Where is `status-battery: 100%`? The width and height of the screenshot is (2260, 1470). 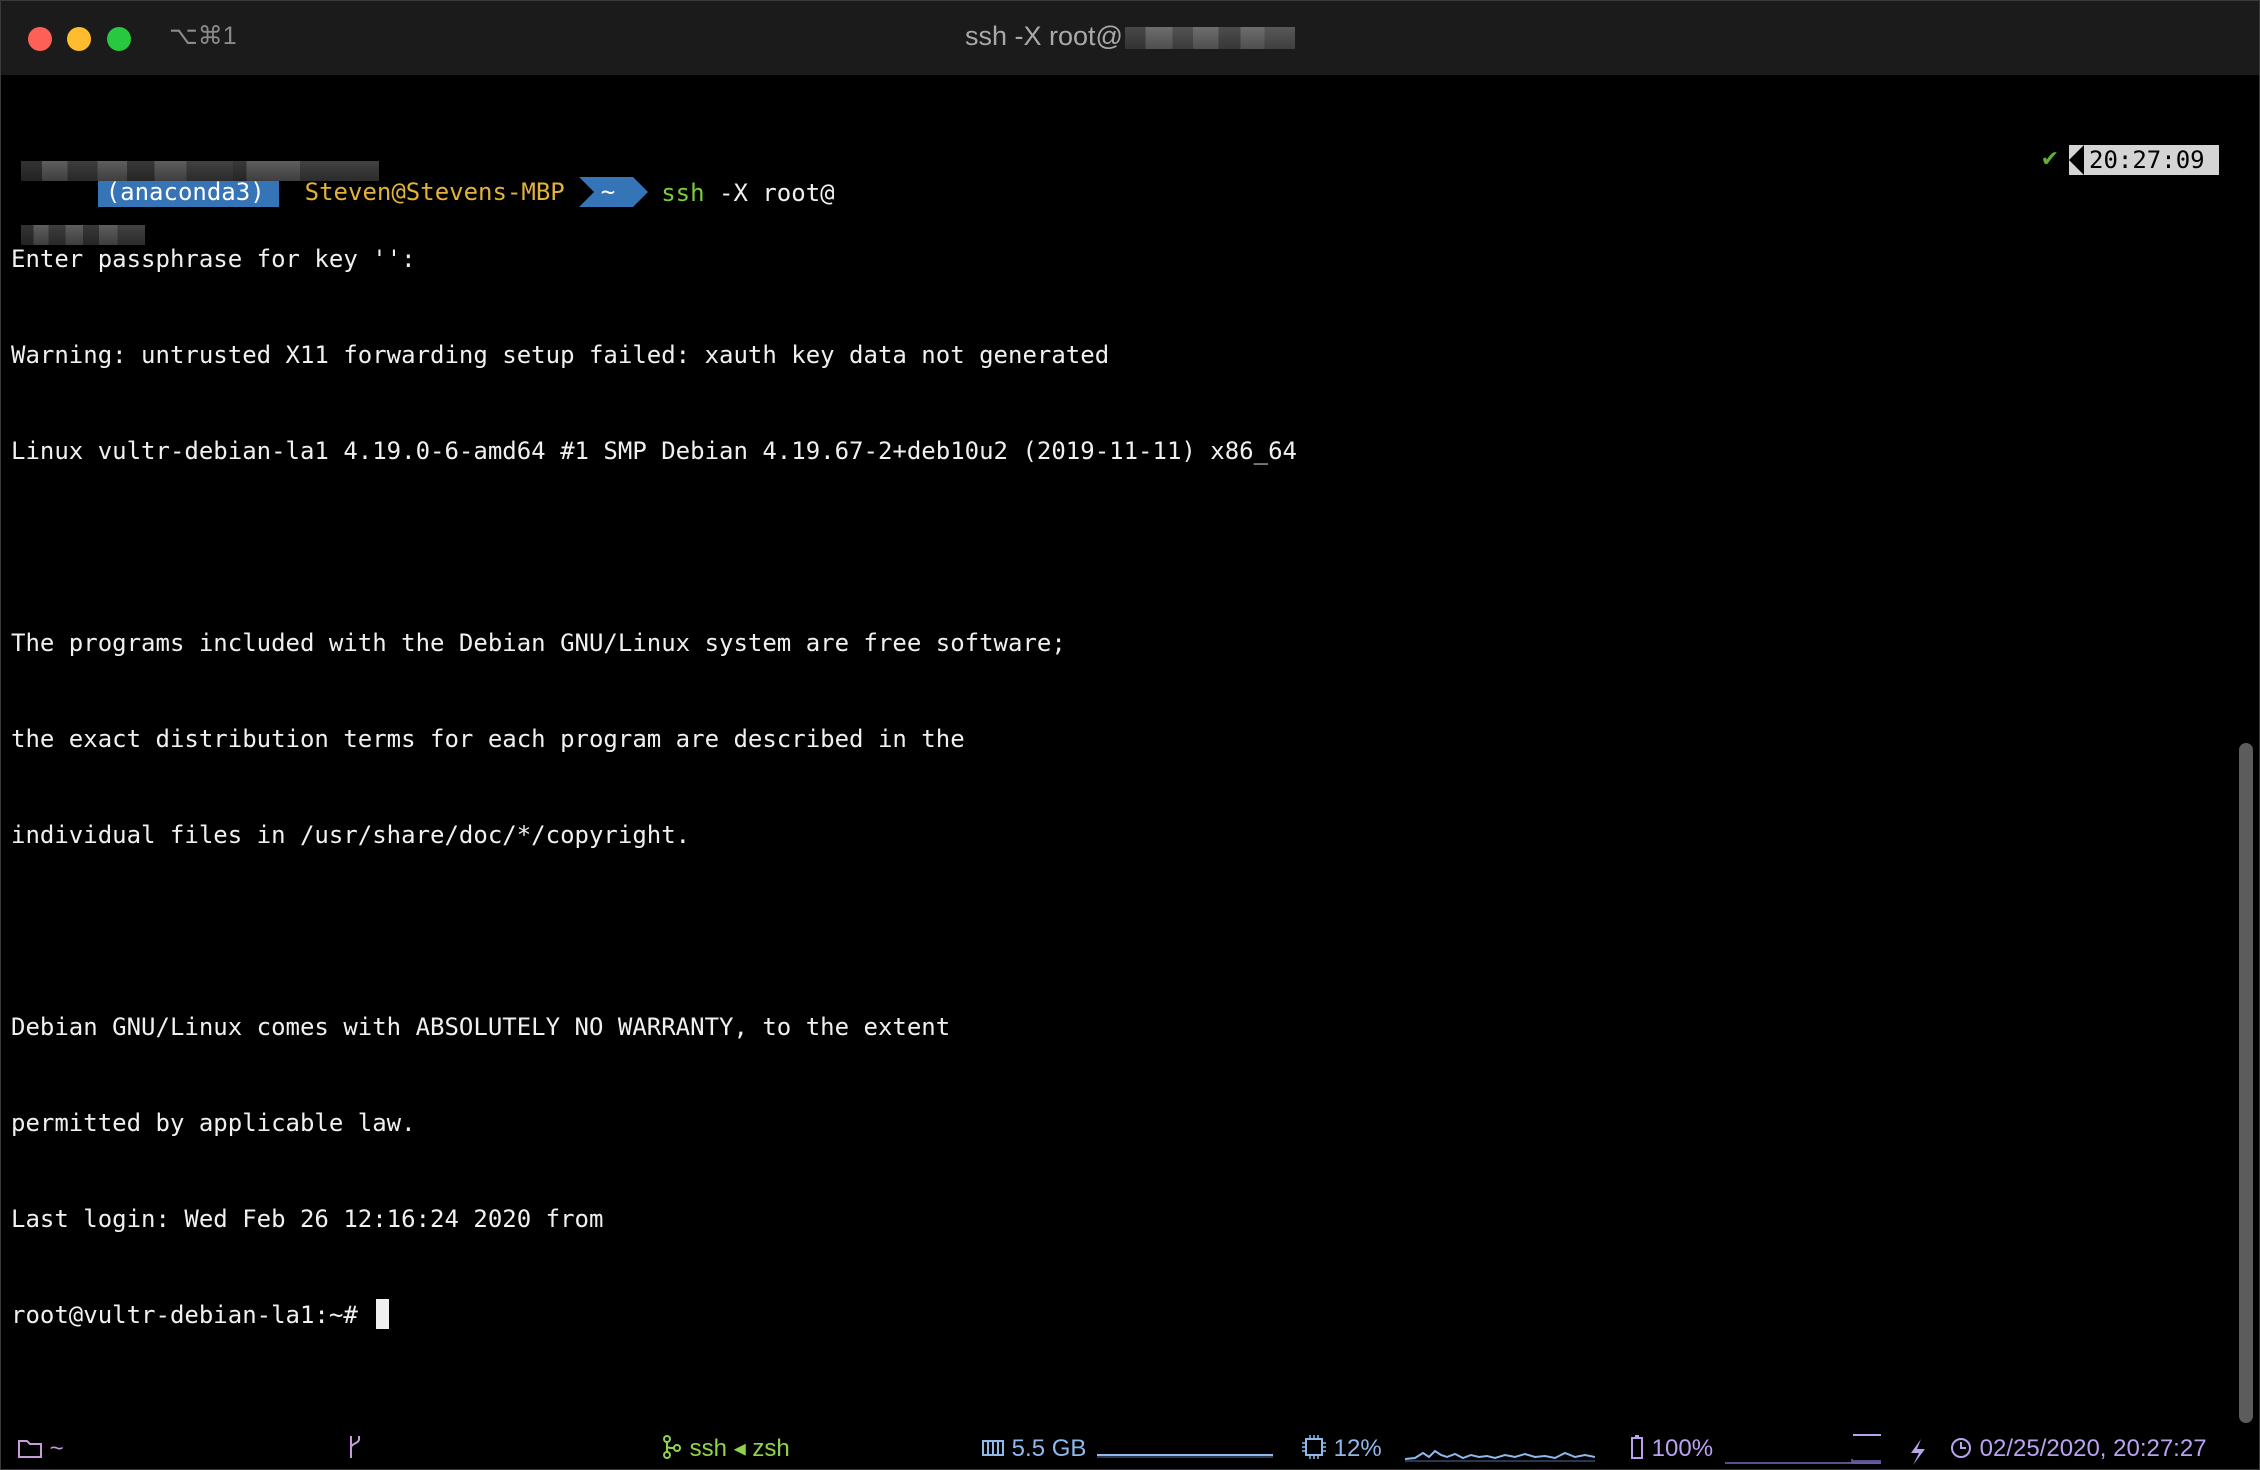
status-battery: 100% is located at coordinates (1777, 1449).